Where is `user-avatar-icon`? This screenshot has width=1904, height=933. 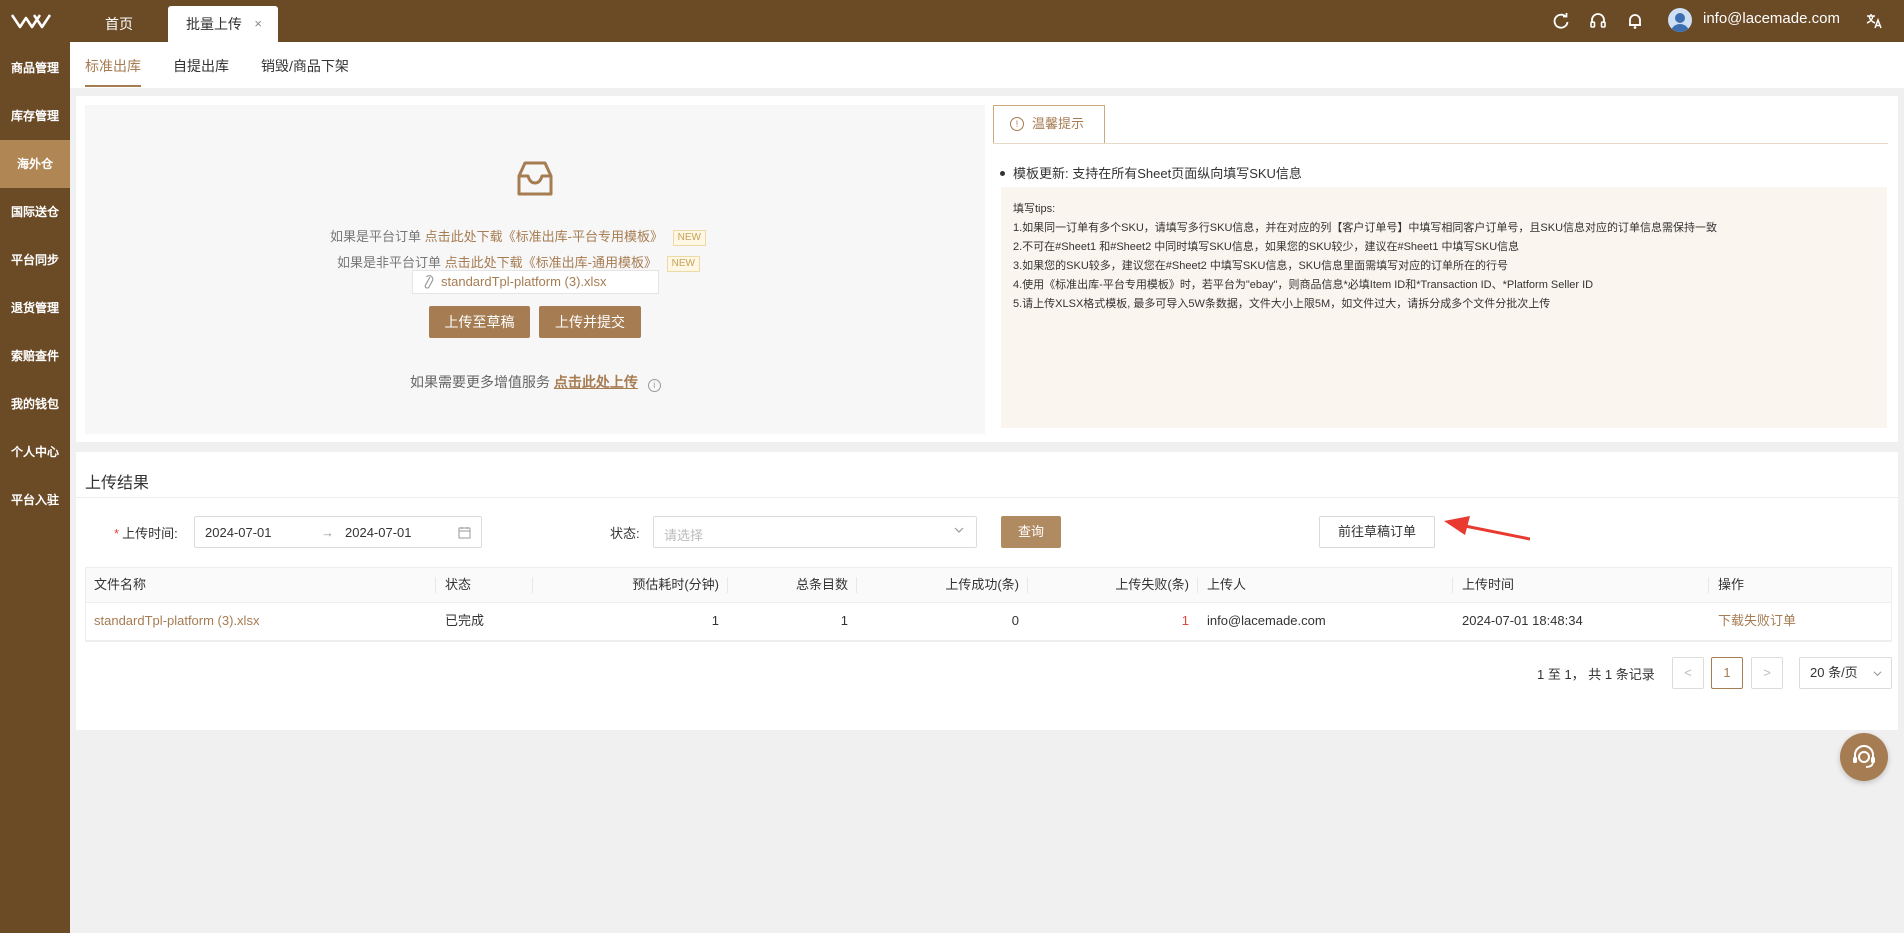 user-avatar-icon is located at coordinates (1680, 22).